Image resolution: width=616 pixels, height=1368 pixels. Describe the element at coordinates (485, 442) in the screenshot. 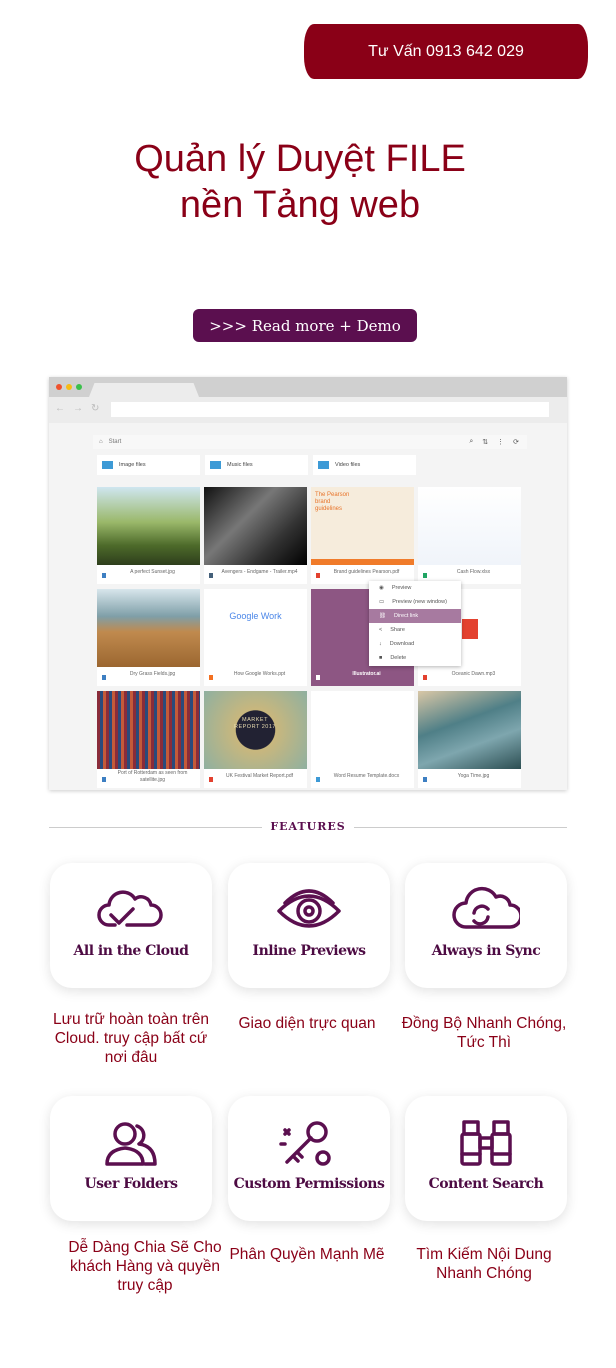

I see `sort-icon: ⇅` at that location.